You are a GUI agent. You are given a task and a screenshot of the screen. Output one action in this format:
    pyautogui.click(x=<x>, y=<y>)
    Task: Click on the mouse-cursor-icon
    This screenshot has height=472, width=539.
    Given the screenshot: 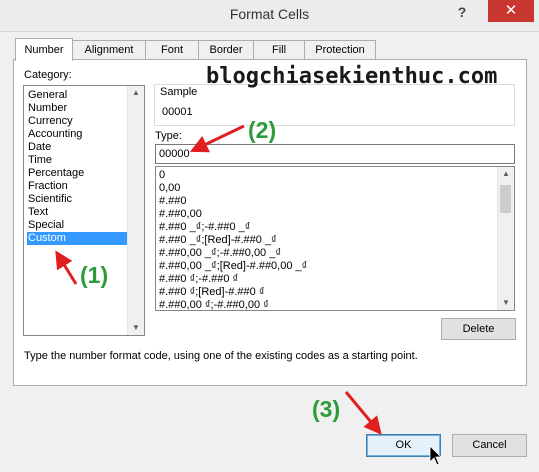 What is the action you would take?
    pyautogui.click(x=435, y=455)
    